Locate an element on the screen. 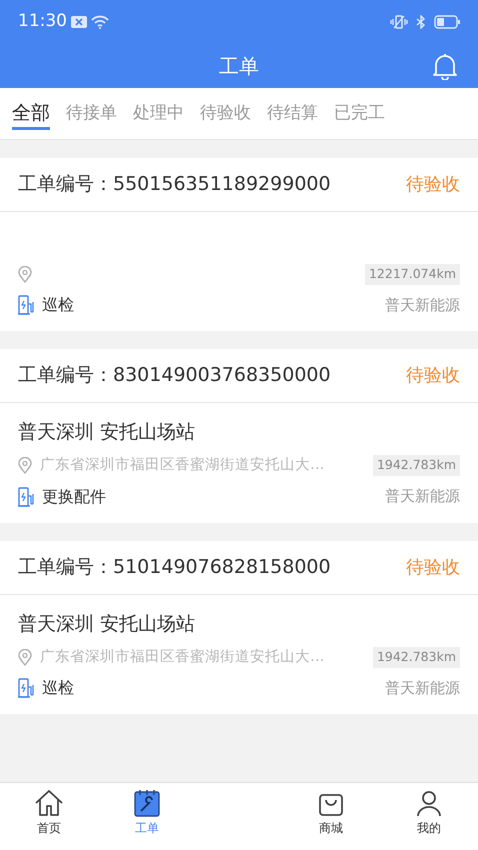  wifi-icon is located at coordinates (100, 22).